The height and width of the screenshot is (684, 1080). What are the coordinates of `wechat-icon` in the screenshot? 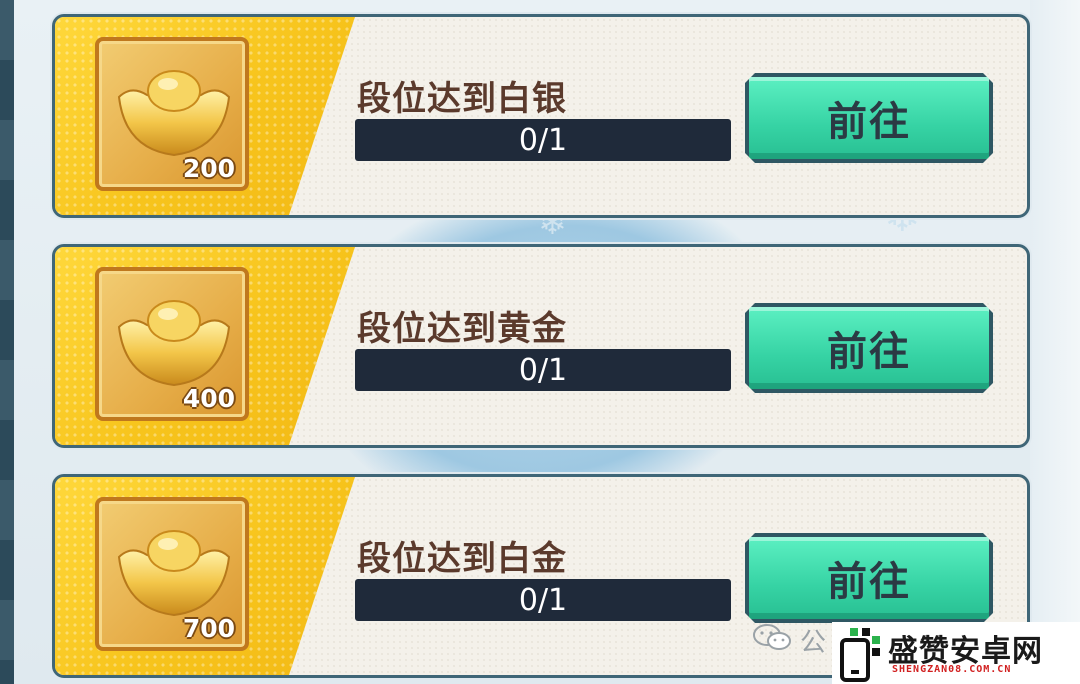 It's located at (772, 637).